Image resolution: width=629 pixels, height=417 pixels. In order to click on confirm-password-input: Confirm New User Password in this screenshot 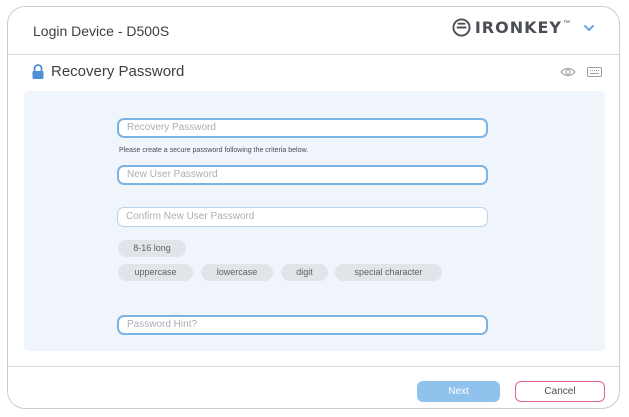, I will do `click(302, 217)`.